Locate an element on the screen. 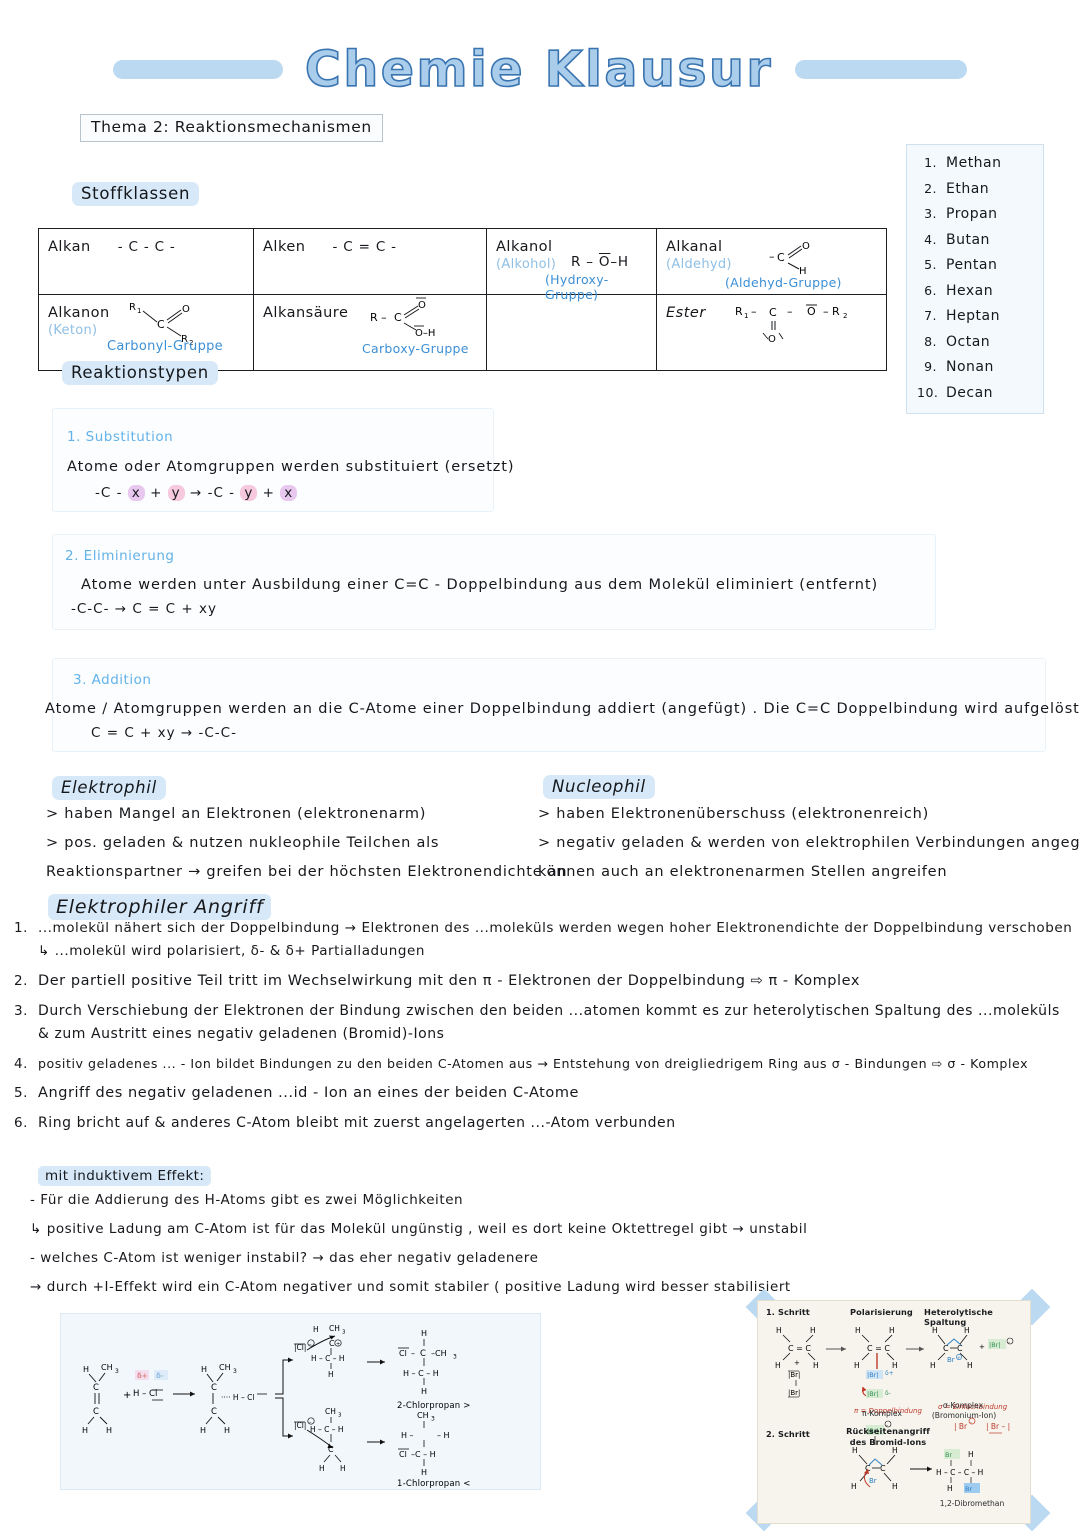 The width and height of the screenshot is (1080, 1531). reaction-type-label: 2. Eliminierung is located at coordinates (120, 556).